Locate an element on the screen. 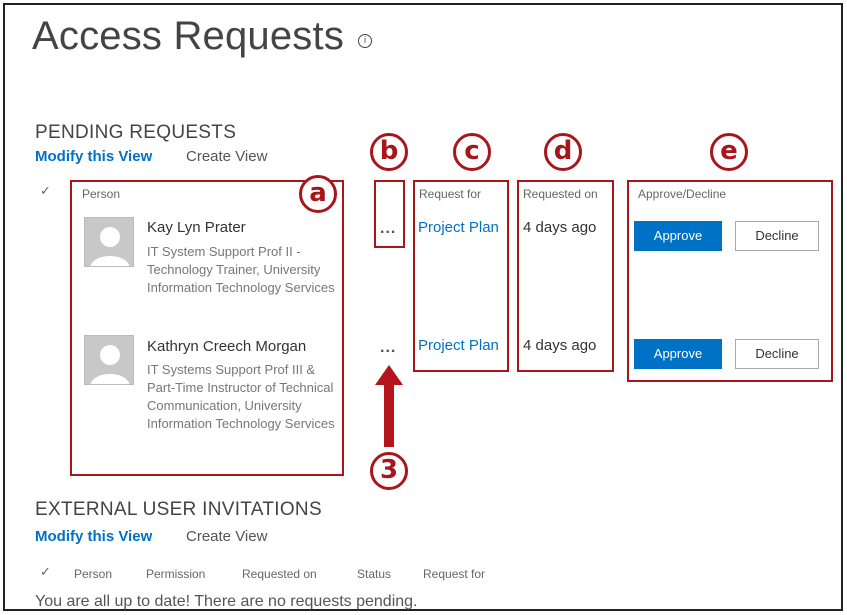 Image resolution: width=847 pixels, height=615 pixels. pending-create-view-link: Create View is located at coordinates (226, 156).